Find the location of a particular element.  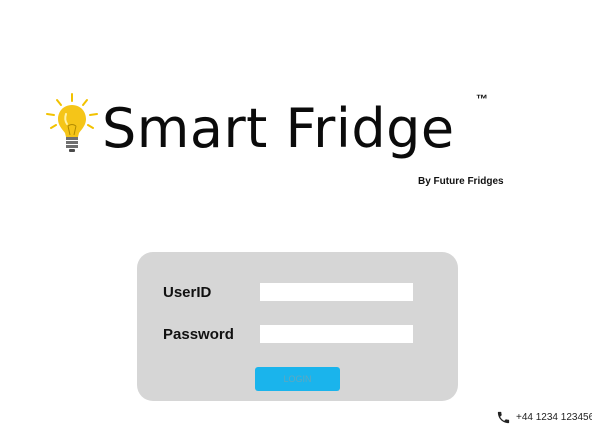

phone-number: +44 1234 123456 is located at coordinates (554, 417).